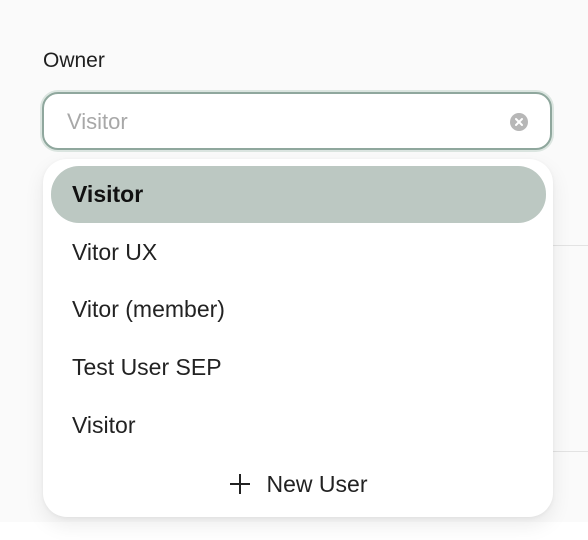  What do you see at coordinates (298, 309) in the screenshot?
I see `dropdown-option-vitor-member: Vitor (member)` at bounding box center [298, 309].